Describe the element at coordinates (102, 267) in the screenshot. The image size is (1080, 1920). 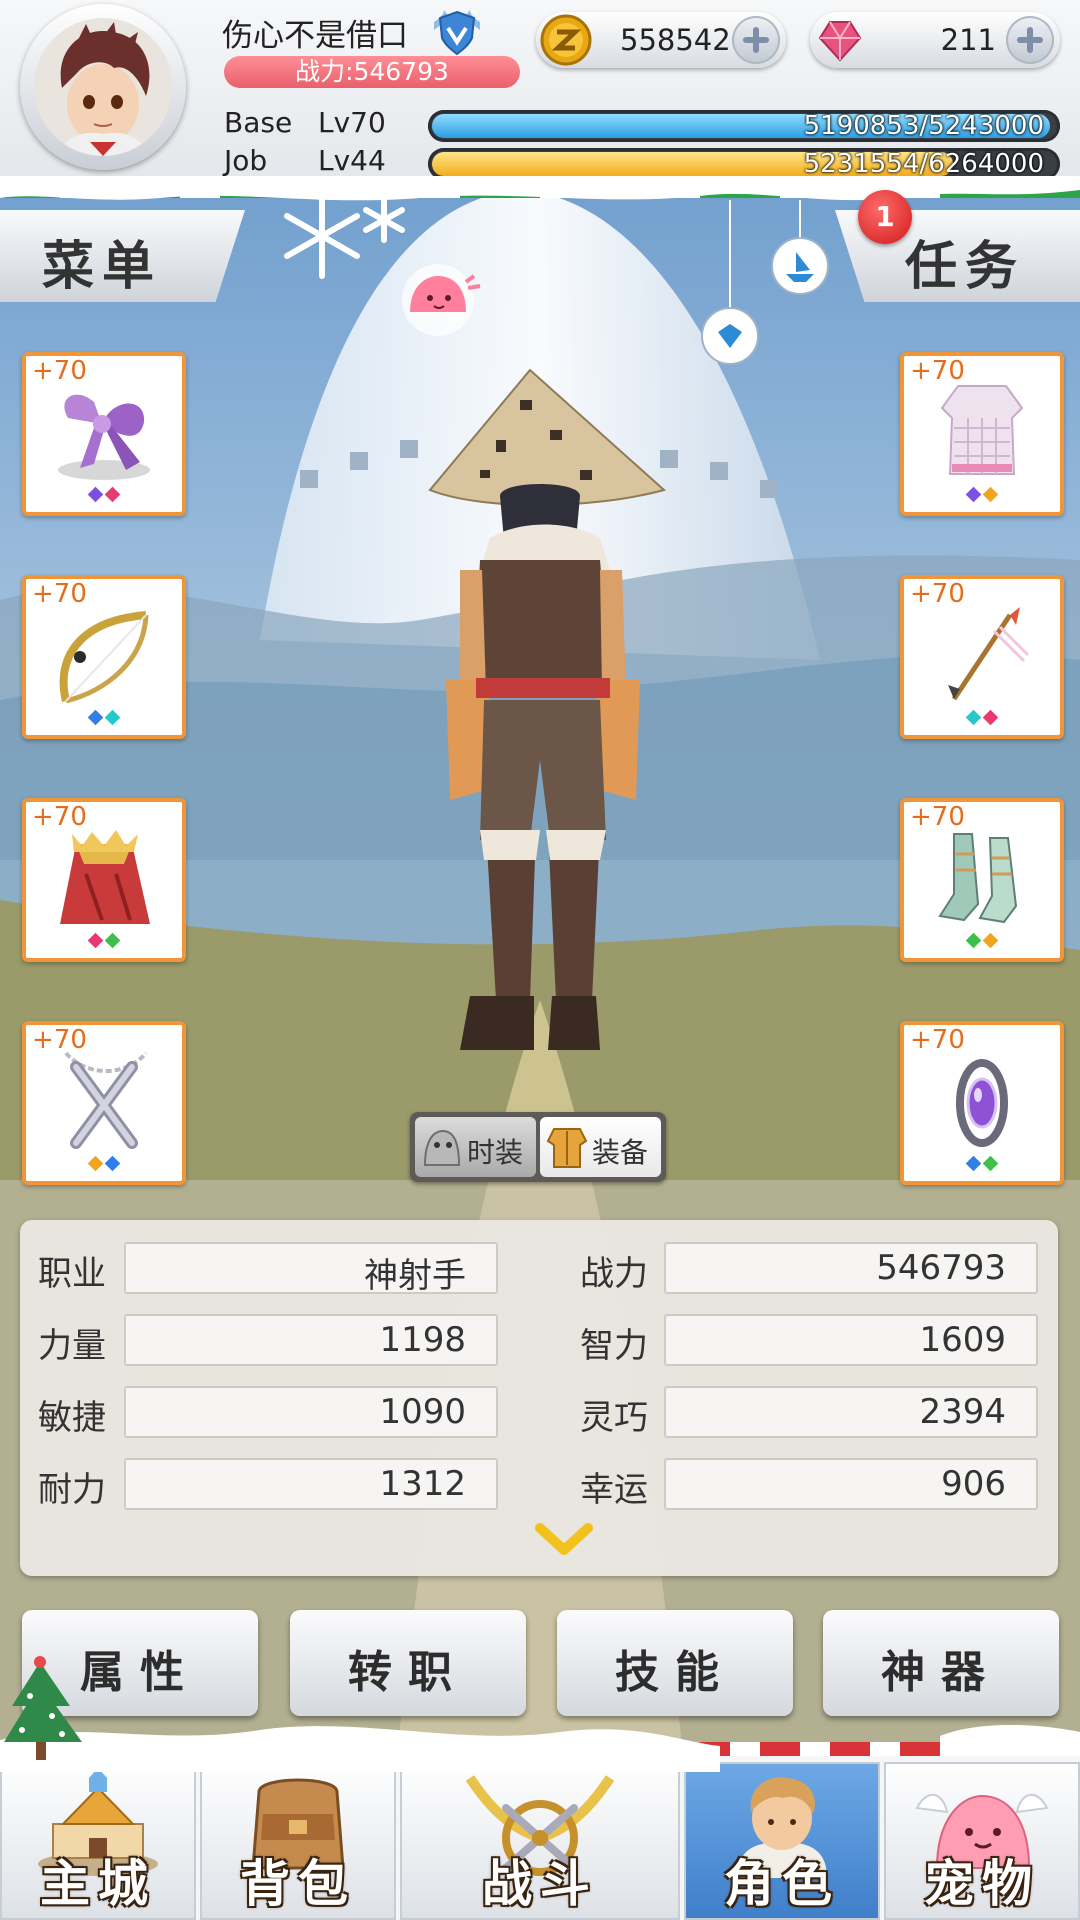
I see `menu-button-label: 菜单` at that location.